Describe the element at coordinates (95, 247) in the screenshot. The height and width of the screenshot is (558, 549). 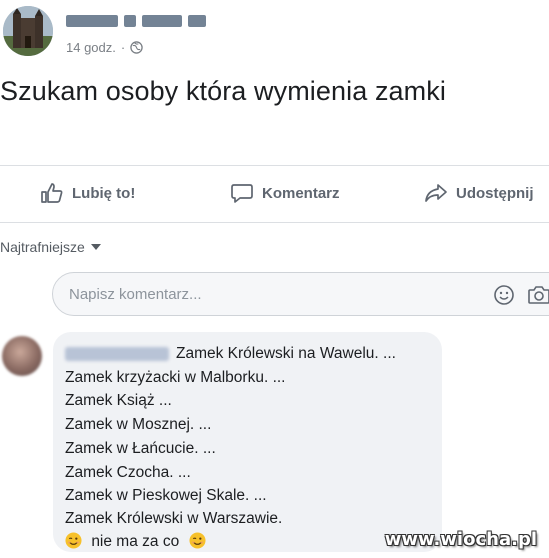
I see `caret-down-icon` at that location.